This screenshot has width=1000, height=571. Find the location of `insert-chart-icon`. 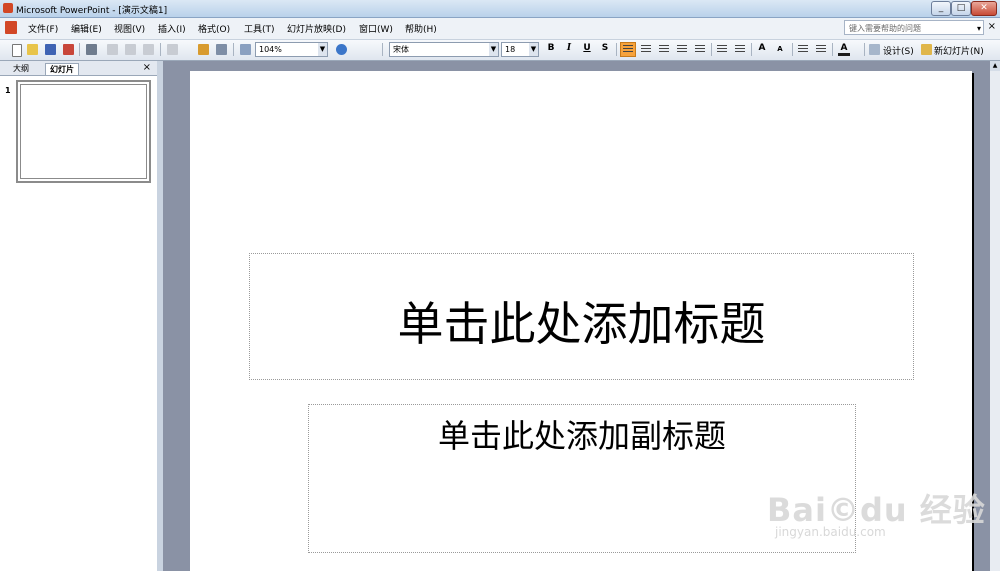

insert-chart-icon is located at coordinates (203, 49).